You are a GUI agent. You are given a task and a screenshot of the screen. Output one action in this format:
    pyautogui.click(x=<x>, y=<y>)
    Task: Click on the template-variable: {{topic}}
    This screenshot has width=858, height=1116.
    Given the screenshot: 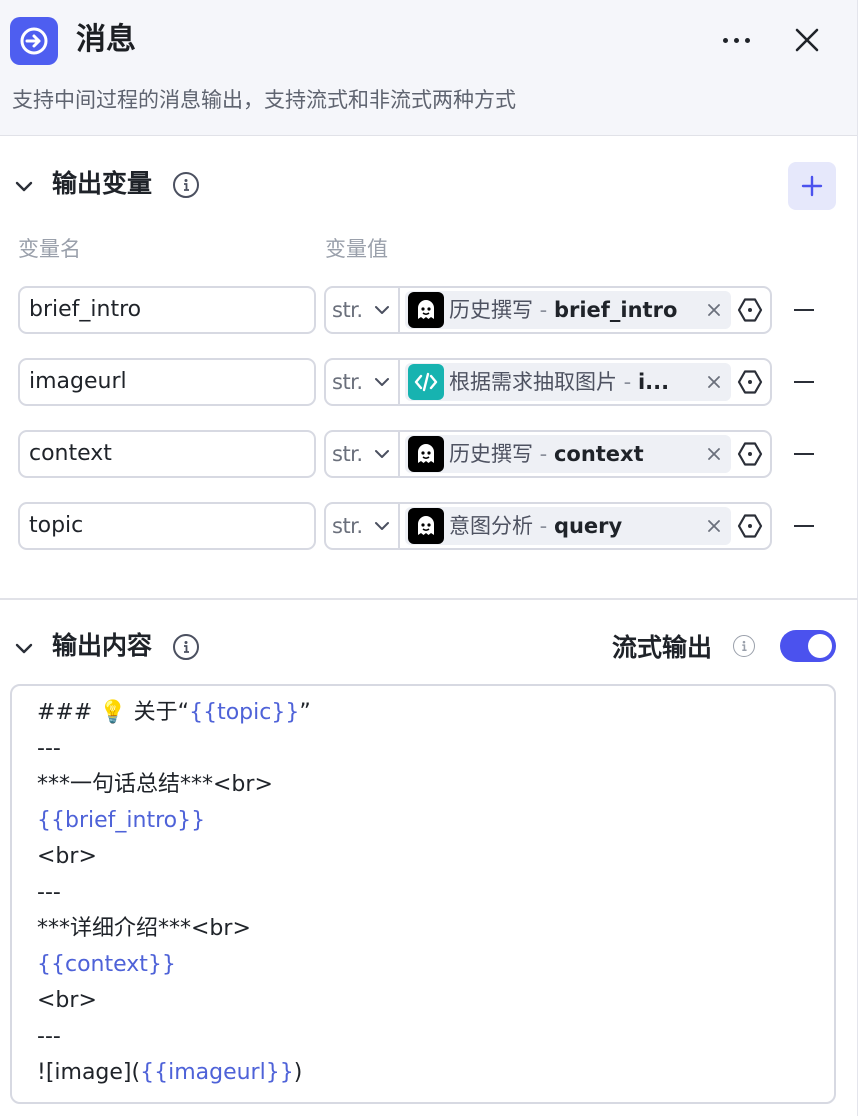 What is the action you would take?
    pyautogui.click(x=244, y=712)
    